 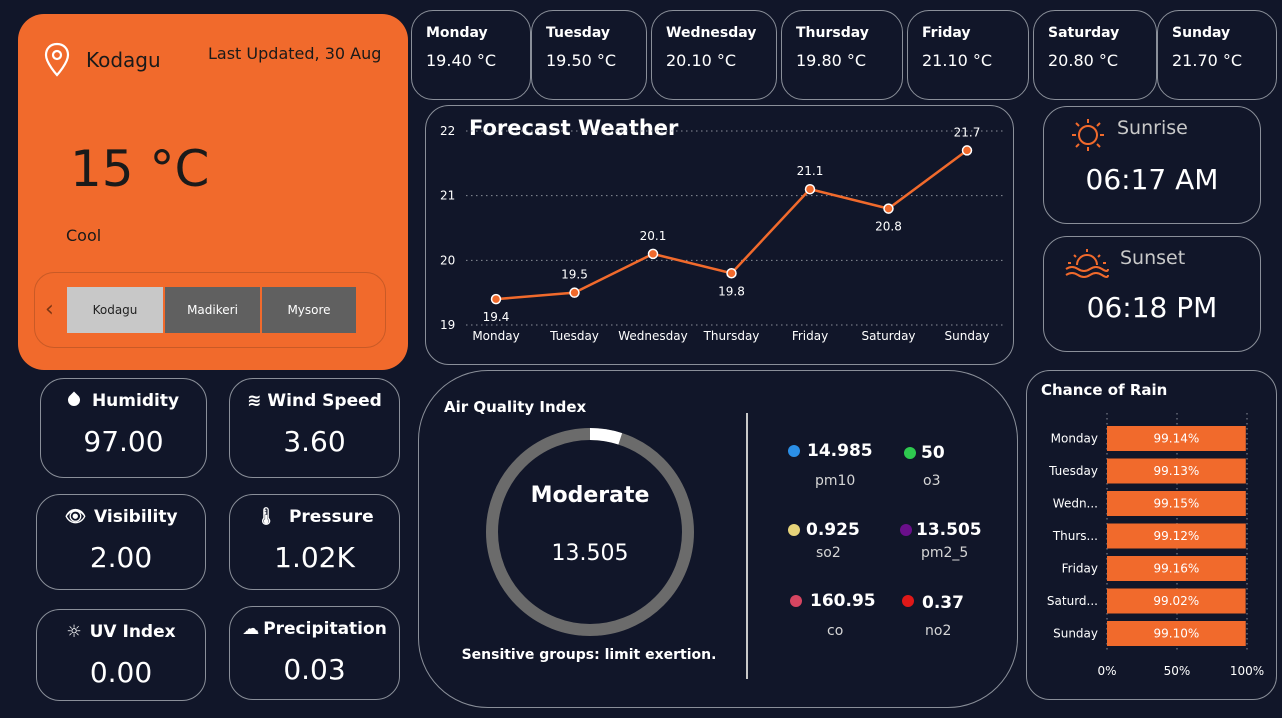 What do you see at coordinates (1177, 439) in the screenshot?
I see `data-label: 99.14%` at bounding box center [1177, 439].